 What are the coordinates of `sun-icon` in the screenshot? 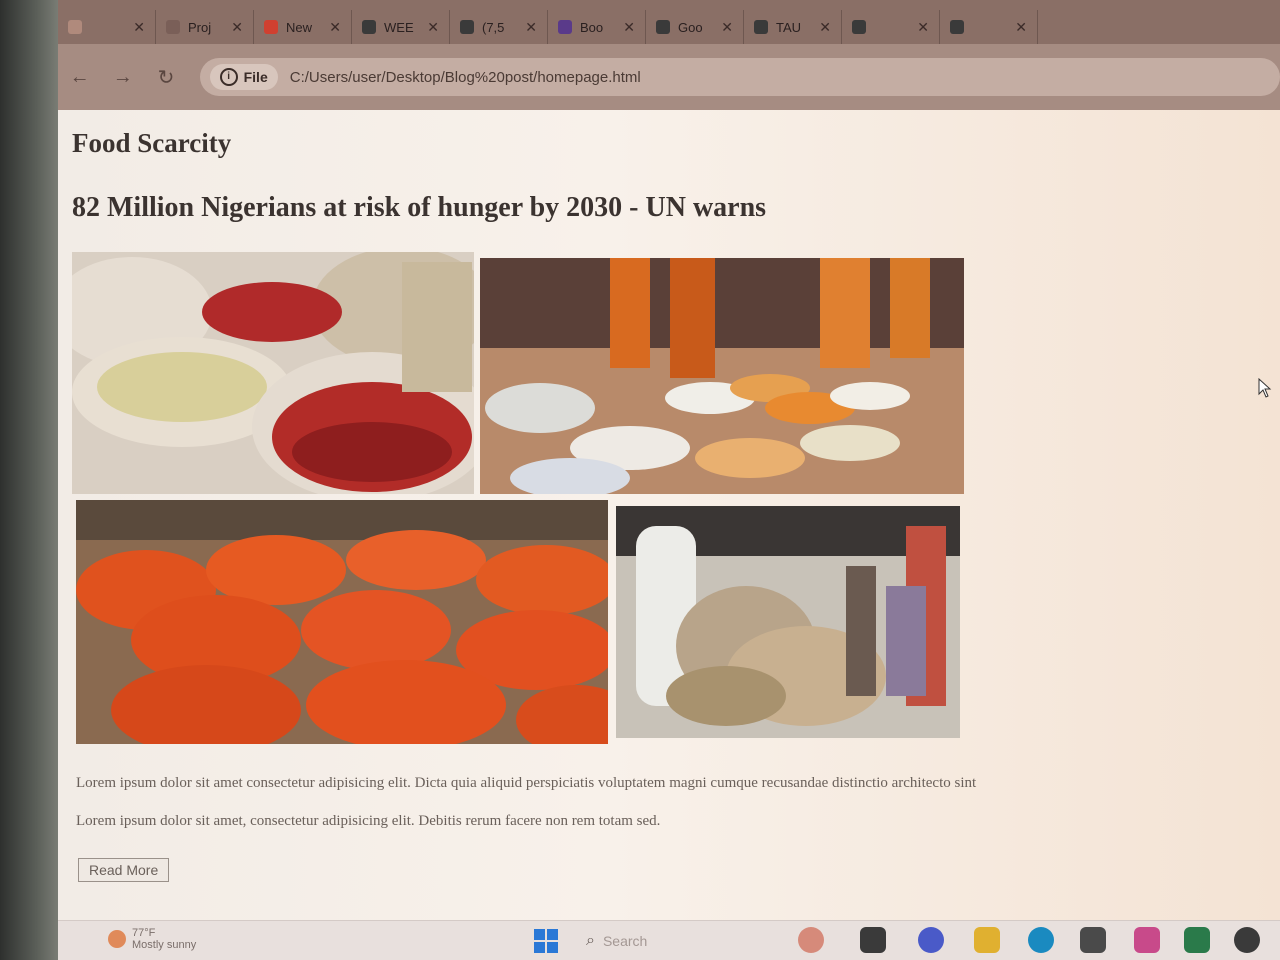 It's located at (117, 939).